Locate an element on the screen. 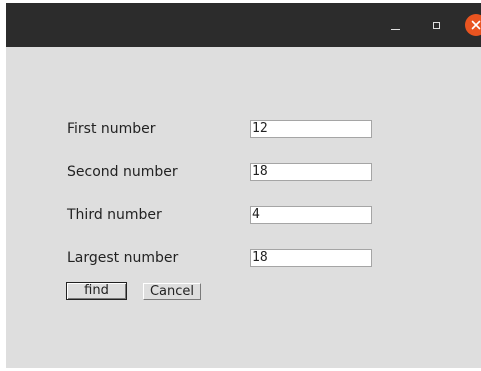  close-button is located at coordinates (473, 25).